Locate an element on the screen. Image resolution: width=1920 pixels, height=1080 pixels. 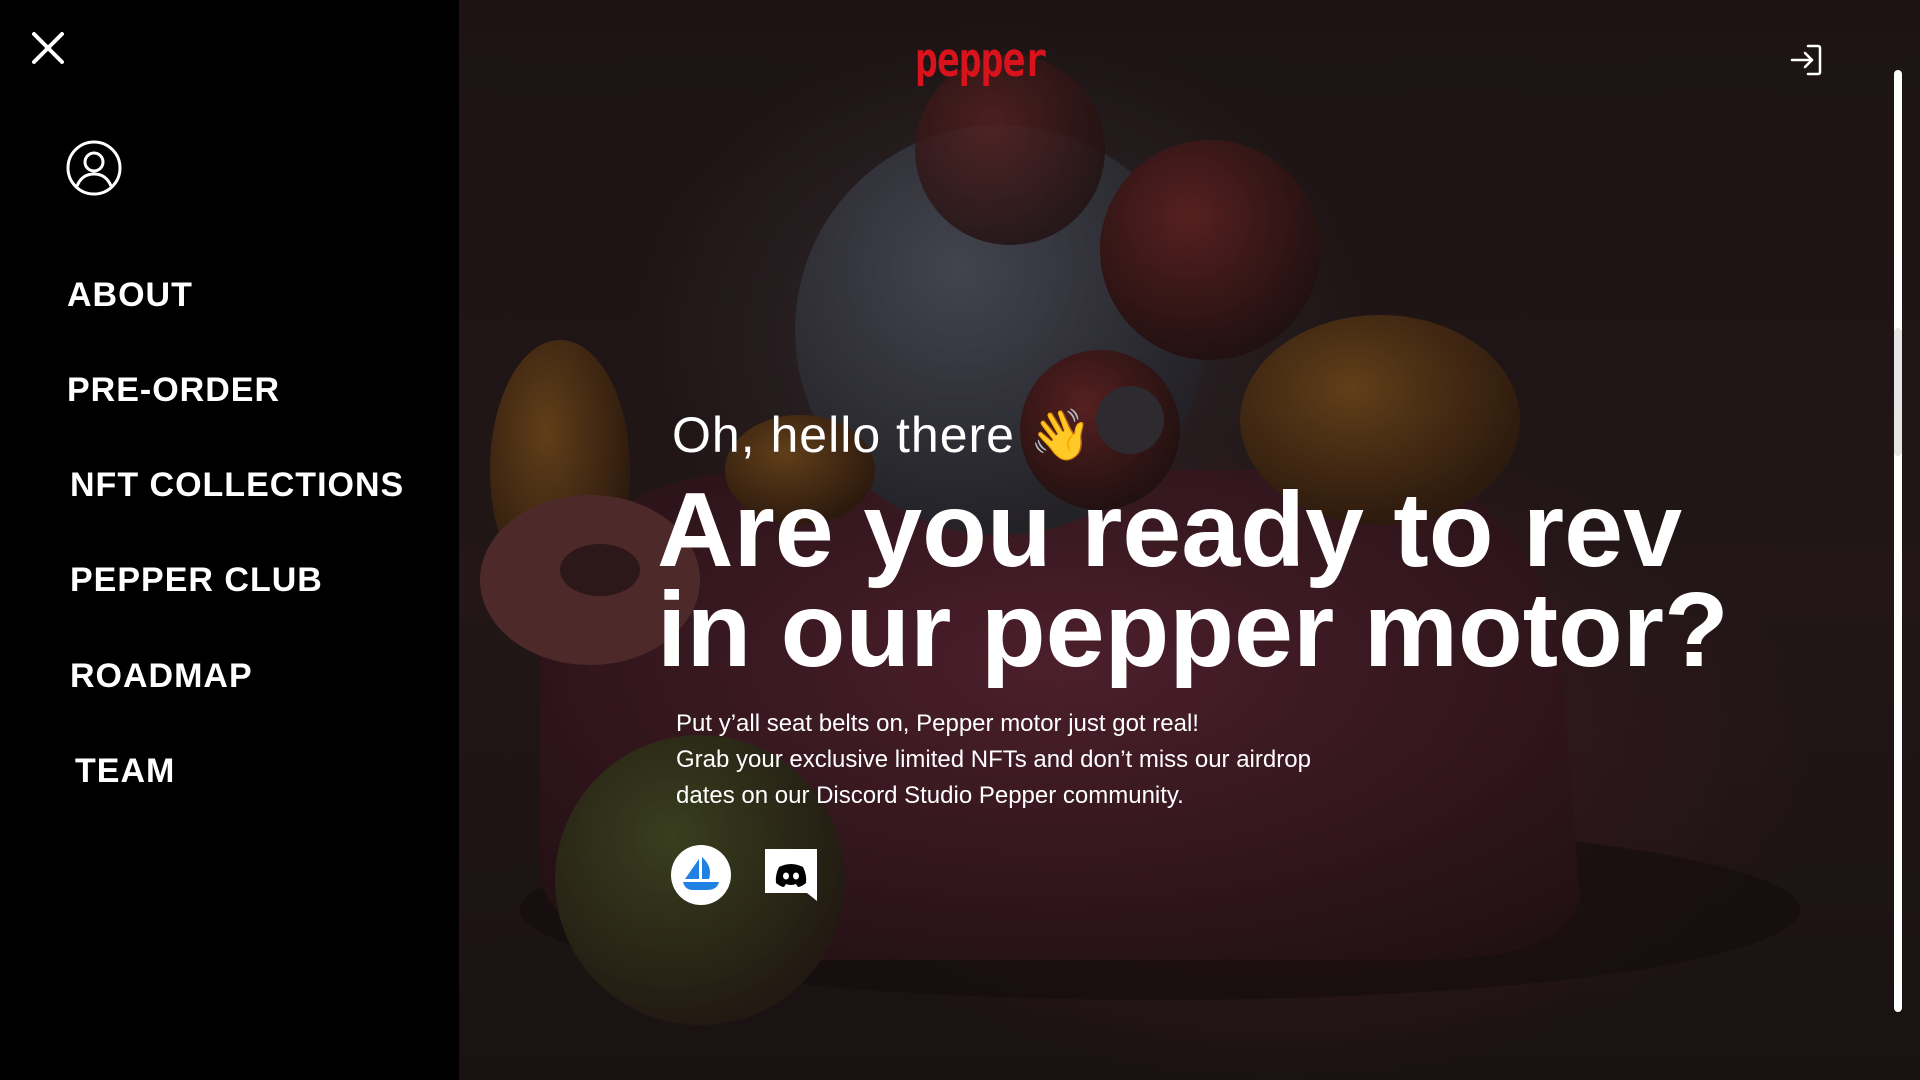
discord-link is located at coordinates (791, 875).